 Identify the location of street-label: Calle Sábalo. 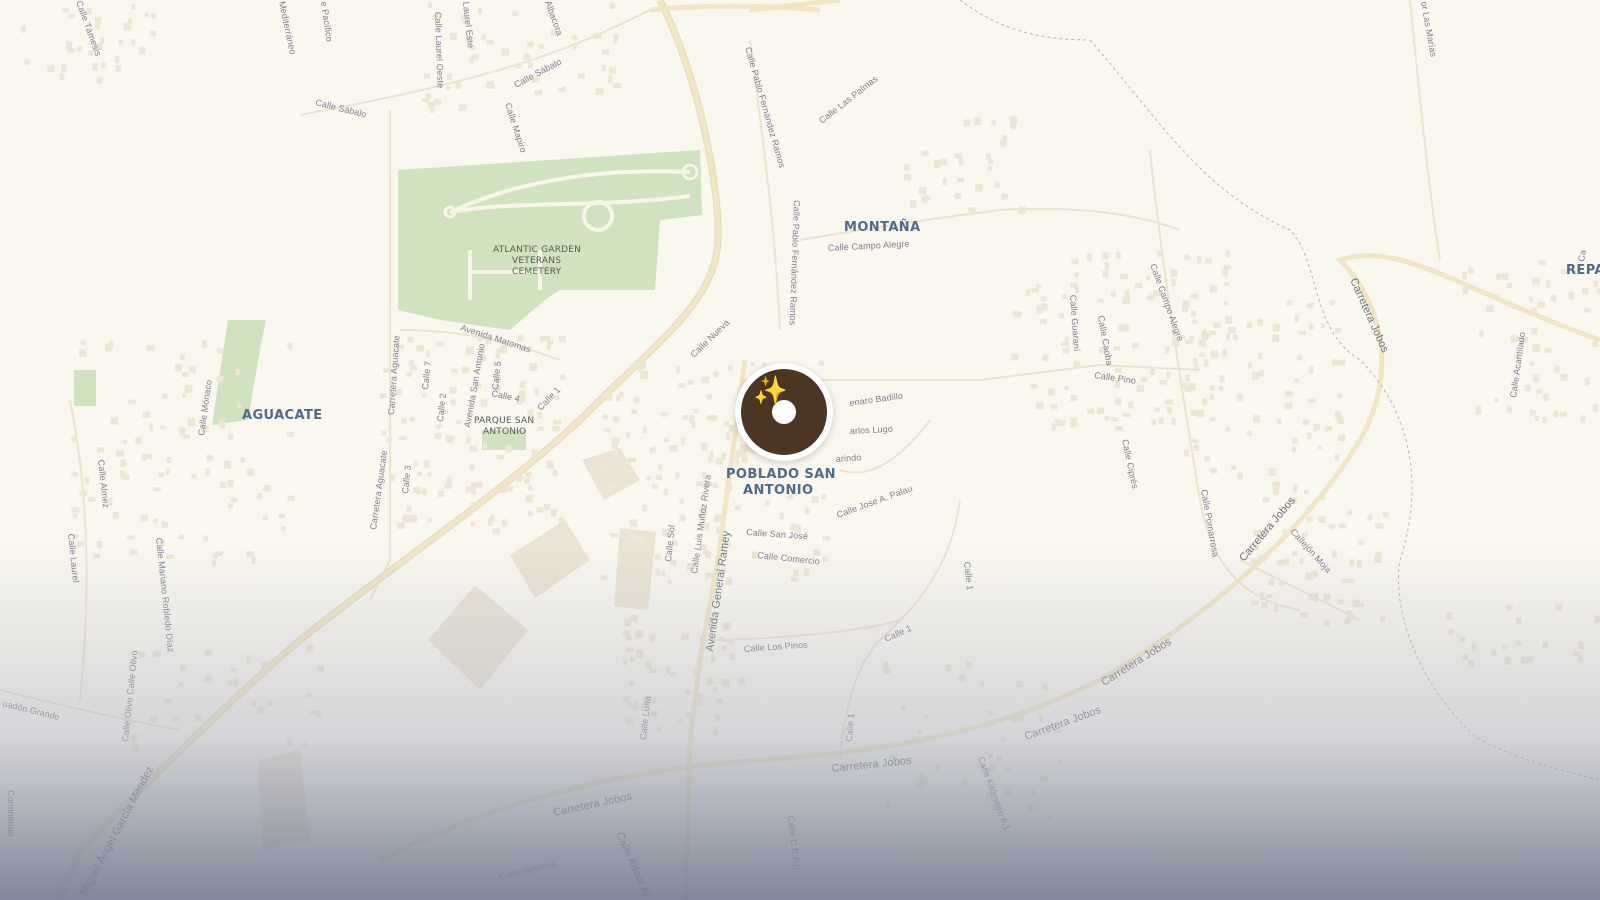
(341, 108).